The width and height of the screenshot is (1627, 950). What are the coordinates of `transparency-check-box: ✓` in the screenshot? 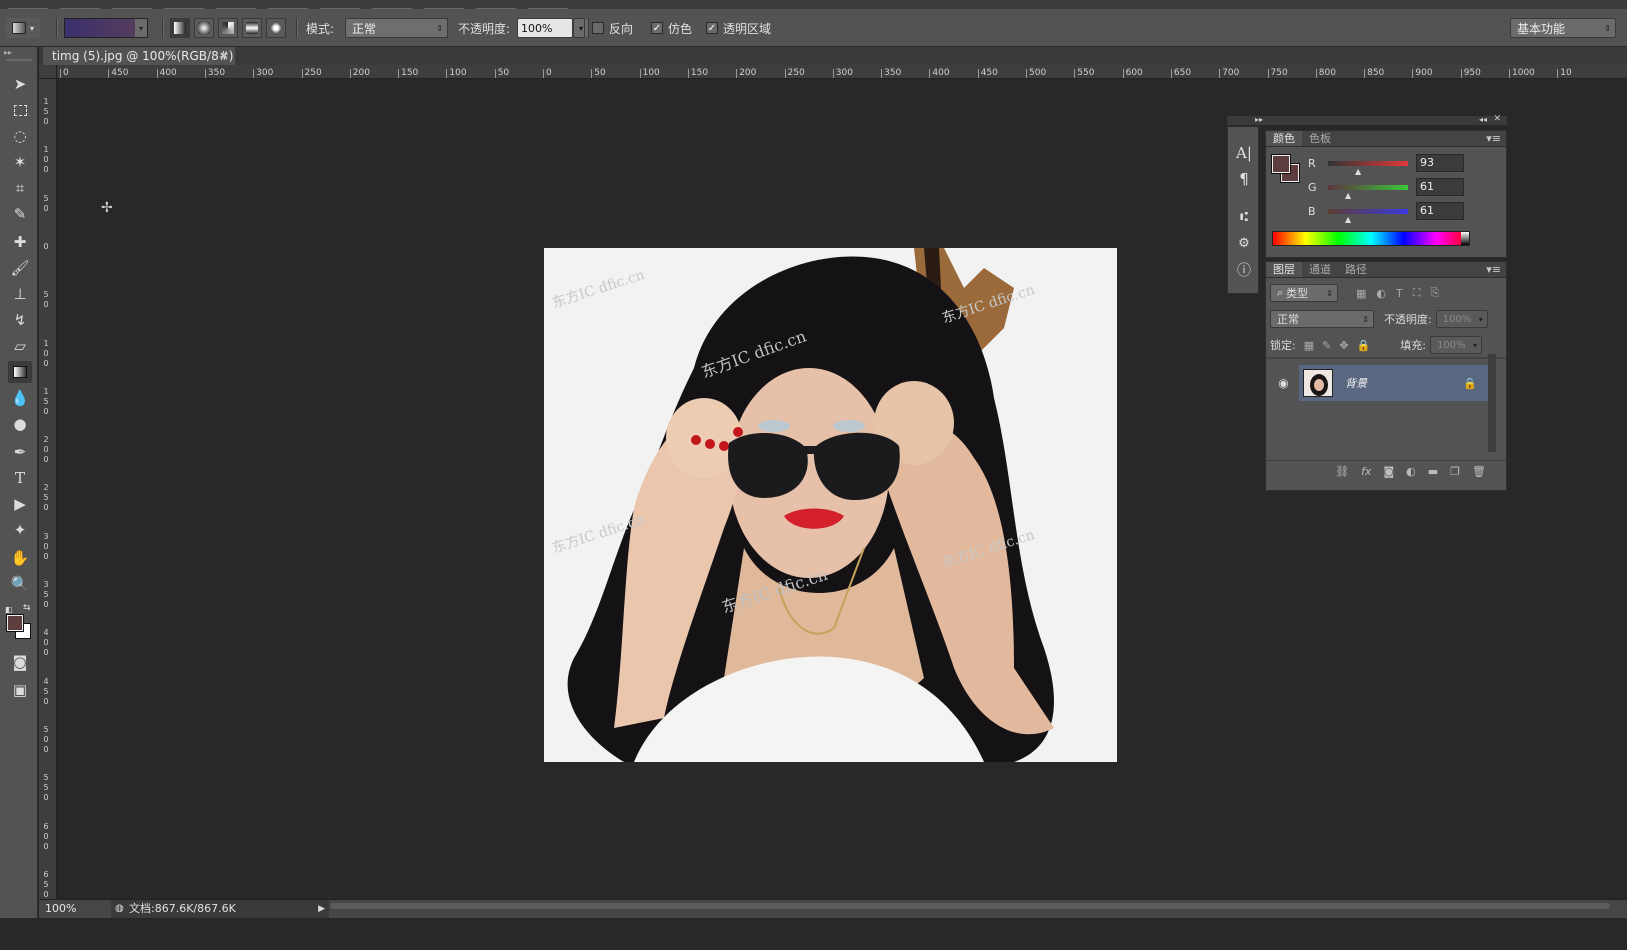 It's located at (712, 28).